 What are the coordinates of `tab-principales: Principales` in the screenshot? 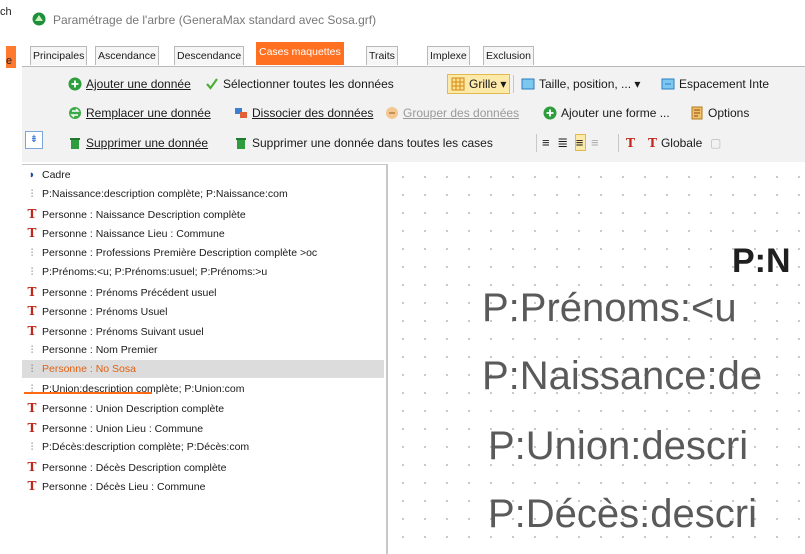 It's located at (59, 55).